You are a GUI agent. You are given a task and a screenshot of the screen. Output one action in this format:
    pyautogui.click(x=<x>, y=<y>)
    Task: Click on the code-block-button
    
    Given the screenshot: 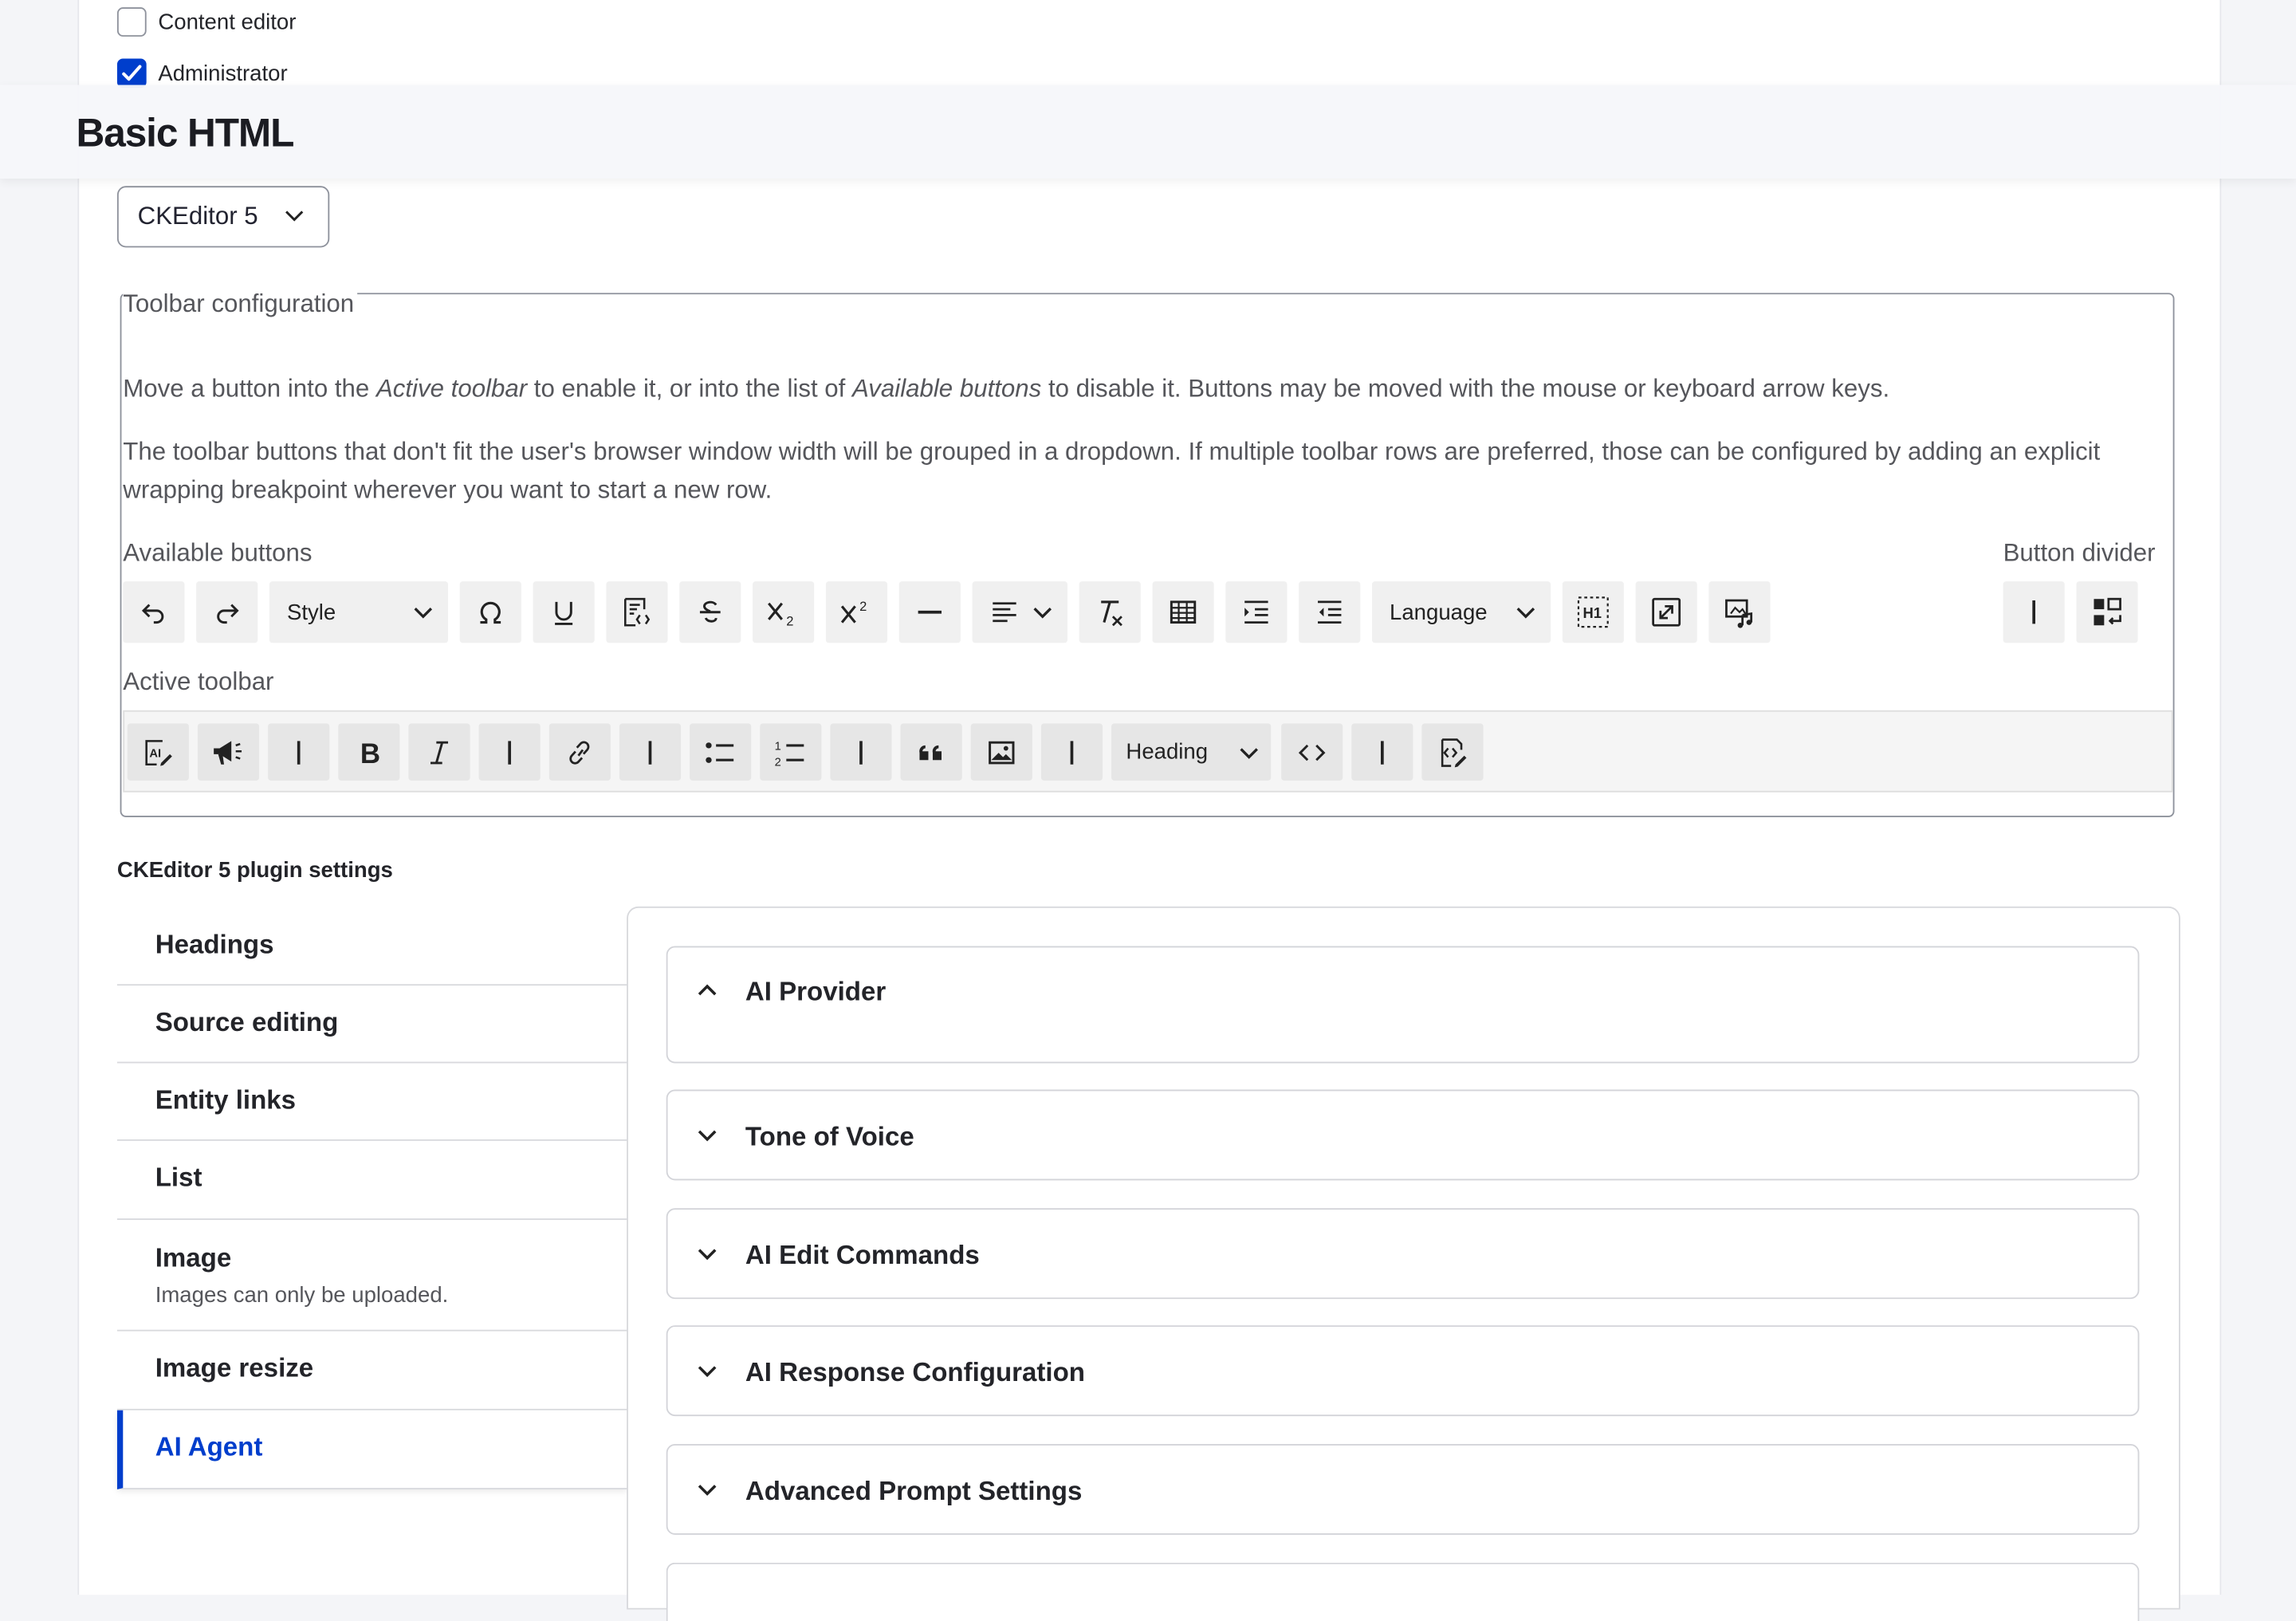 What is the action you would take?
    pyautogui.click(x=637, y=612)
    